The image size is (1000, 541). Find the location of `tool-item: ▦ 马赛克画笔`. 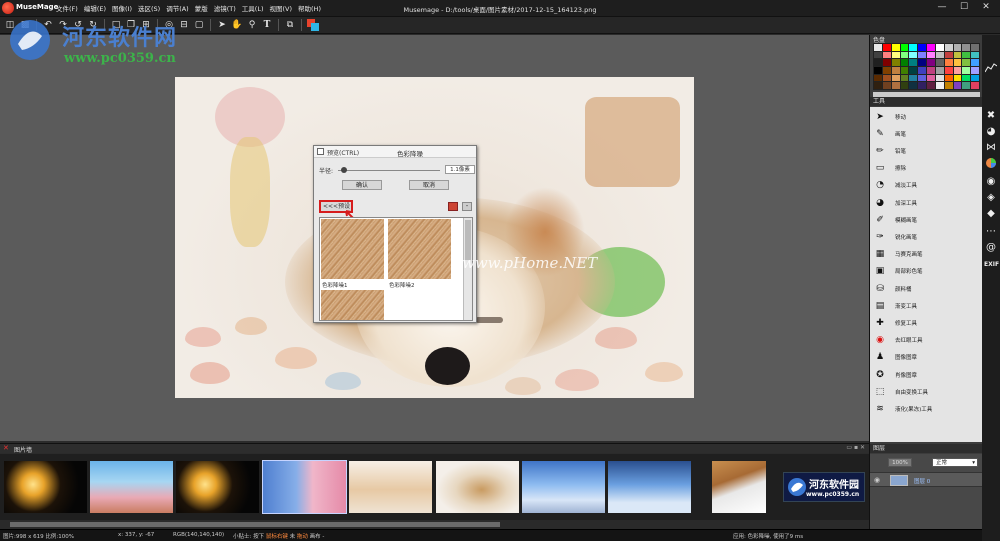

tool-item: ▦ 马赛克画笔 is located at coordinates (926, 254).